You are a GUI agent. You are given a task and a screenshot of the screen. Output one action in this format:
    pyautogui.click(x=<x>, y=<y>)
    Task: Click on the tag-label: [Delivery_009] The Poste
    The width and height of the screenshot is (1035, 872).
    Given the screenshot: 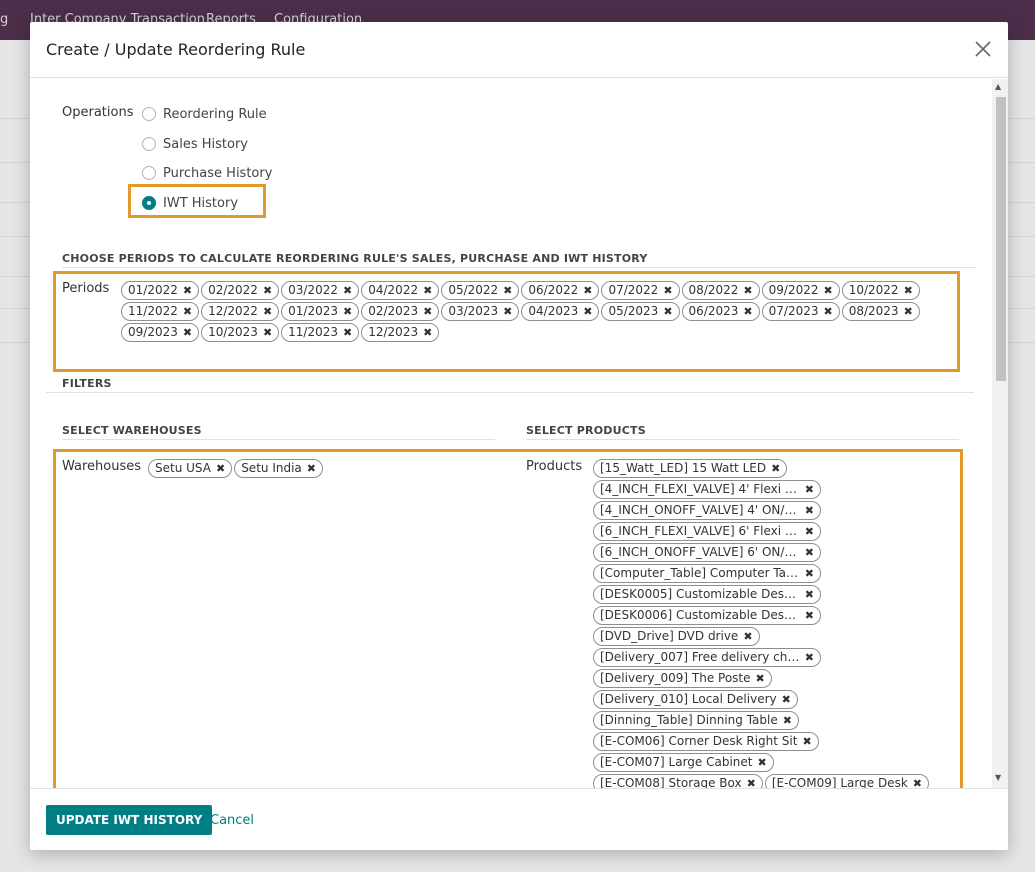 What is the action you would take?
    pyautogui.click(x=675, y=678)
    